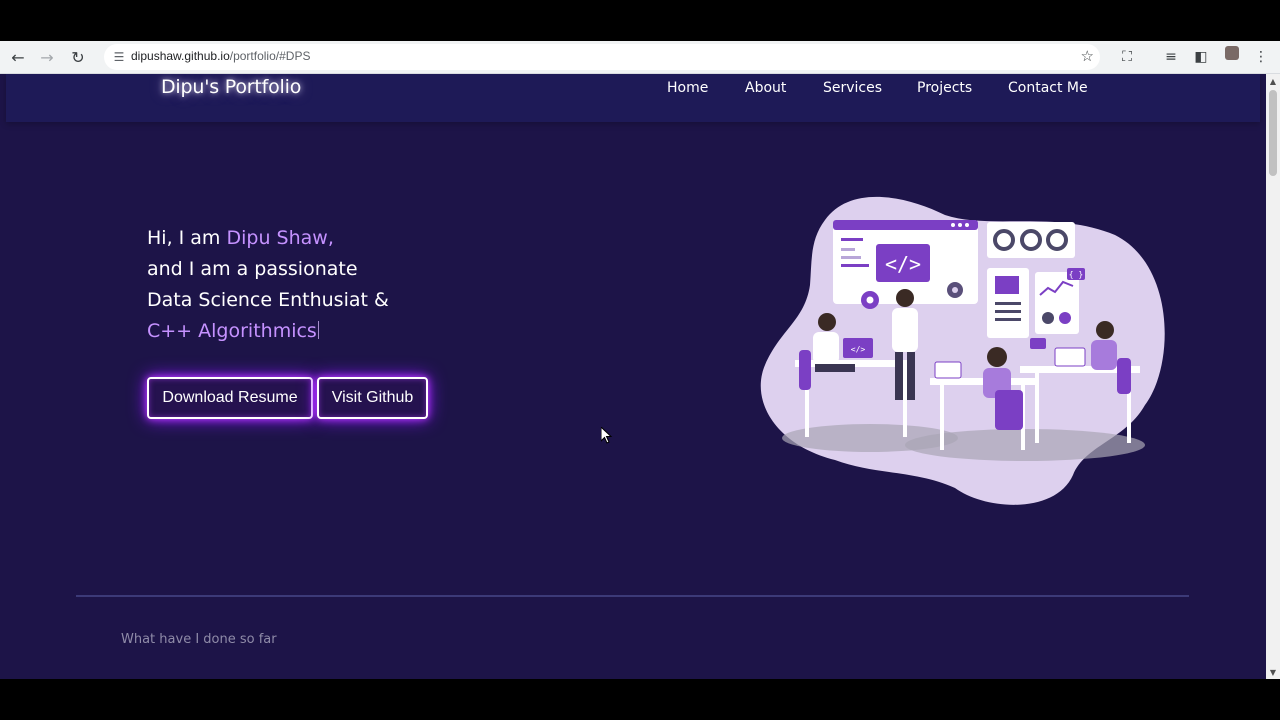 Image resolution: width=1280 pixels, height=720 pixels. What do you see at coordinates (18, 57) in the screenshot?
I see `back-arrow-icon: ←` at bounding box center [18, 57].